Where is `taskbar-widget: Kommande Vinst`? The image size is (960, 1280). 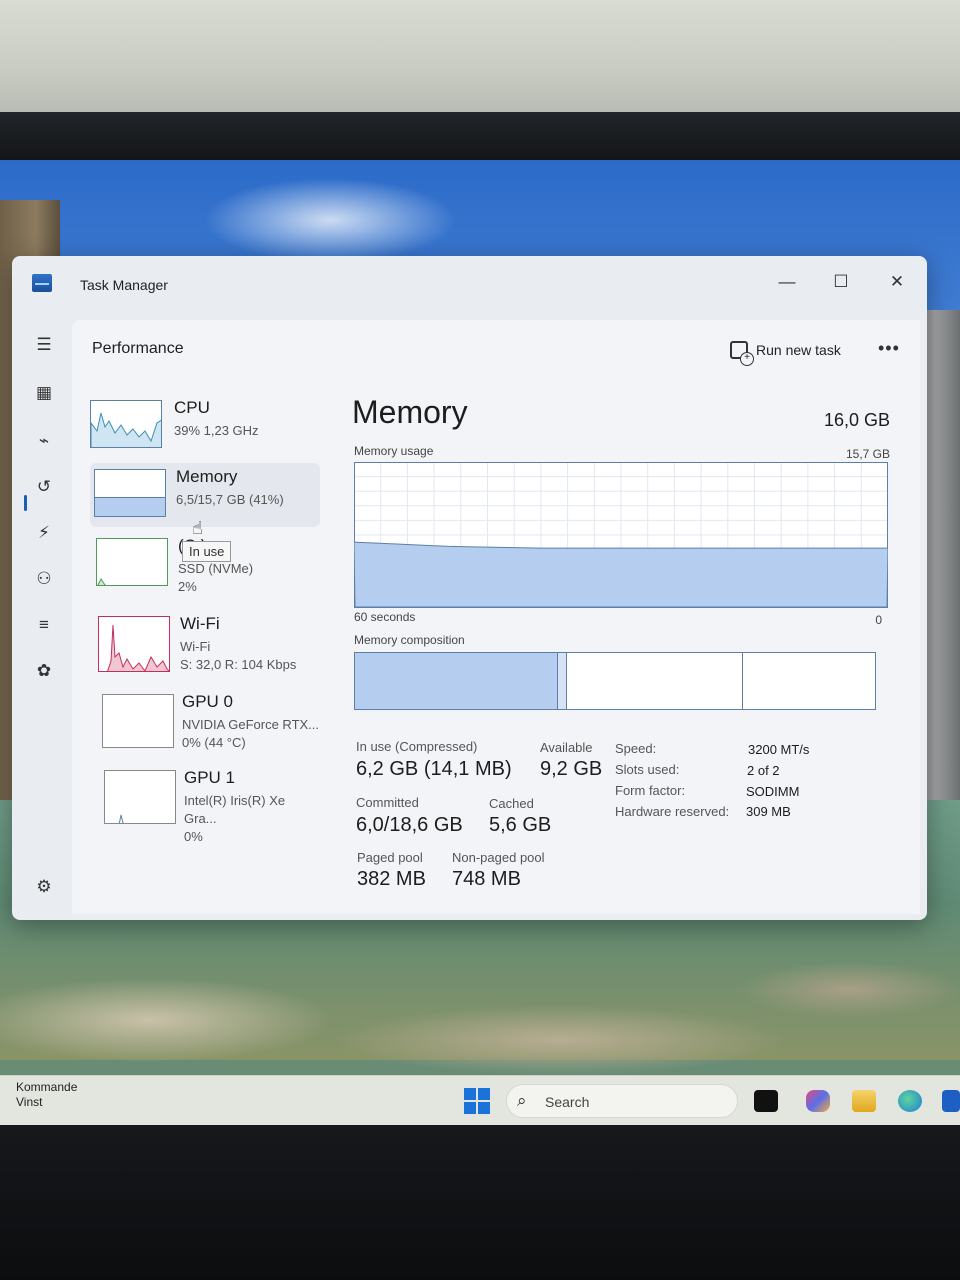
taskbar-widget: Kommande Vinst is located at coordinates (46, 1095).